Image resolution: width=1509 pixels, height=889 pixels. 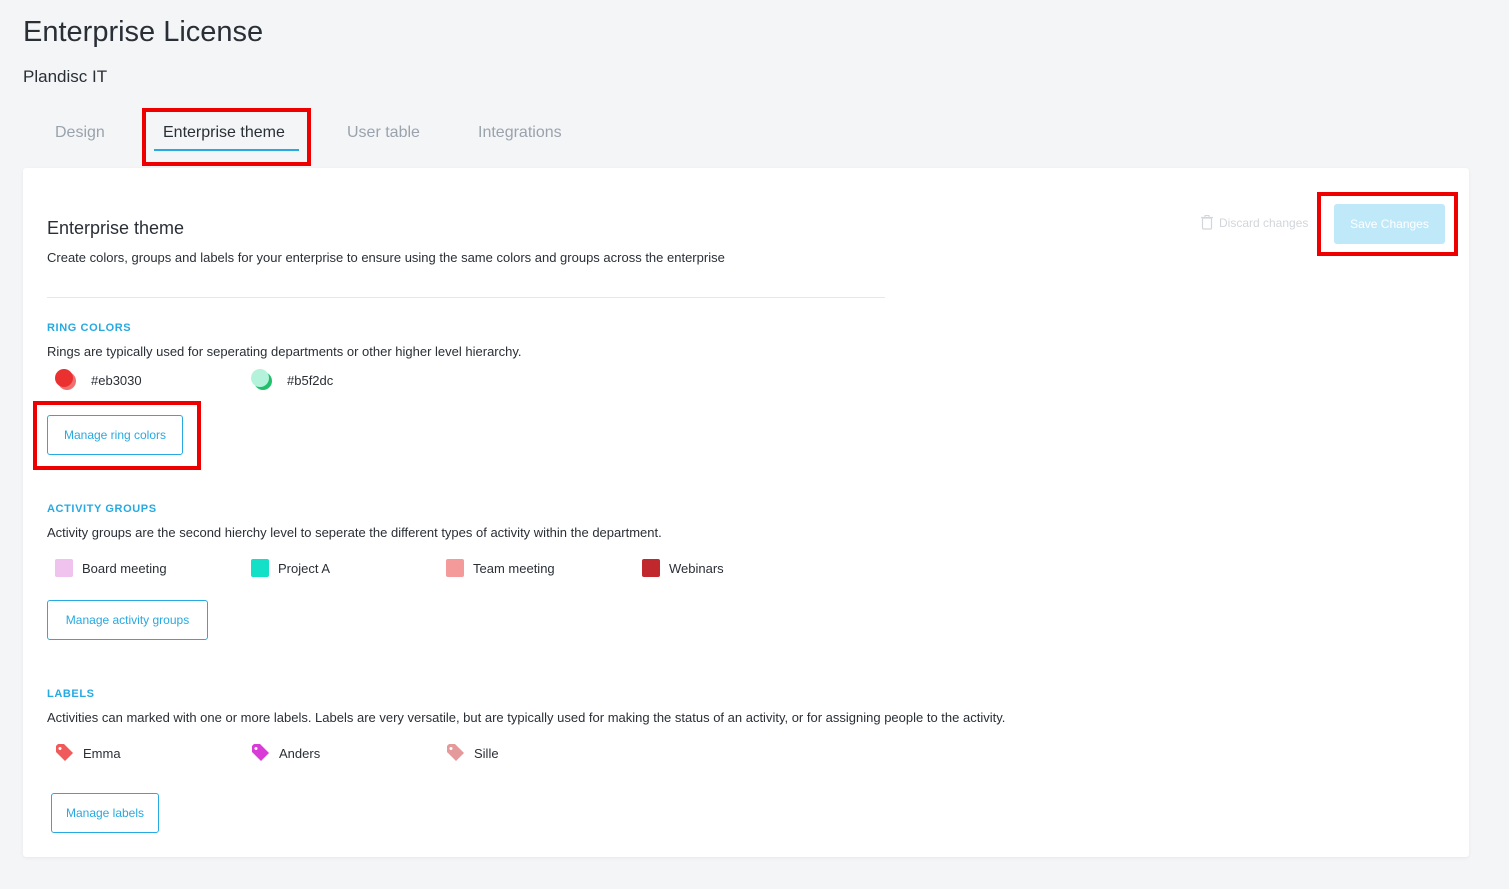 What do you see at coordinates (300, 753) in the screenshot?
I see `label-name: Anders` at bounding box center [300, 753].